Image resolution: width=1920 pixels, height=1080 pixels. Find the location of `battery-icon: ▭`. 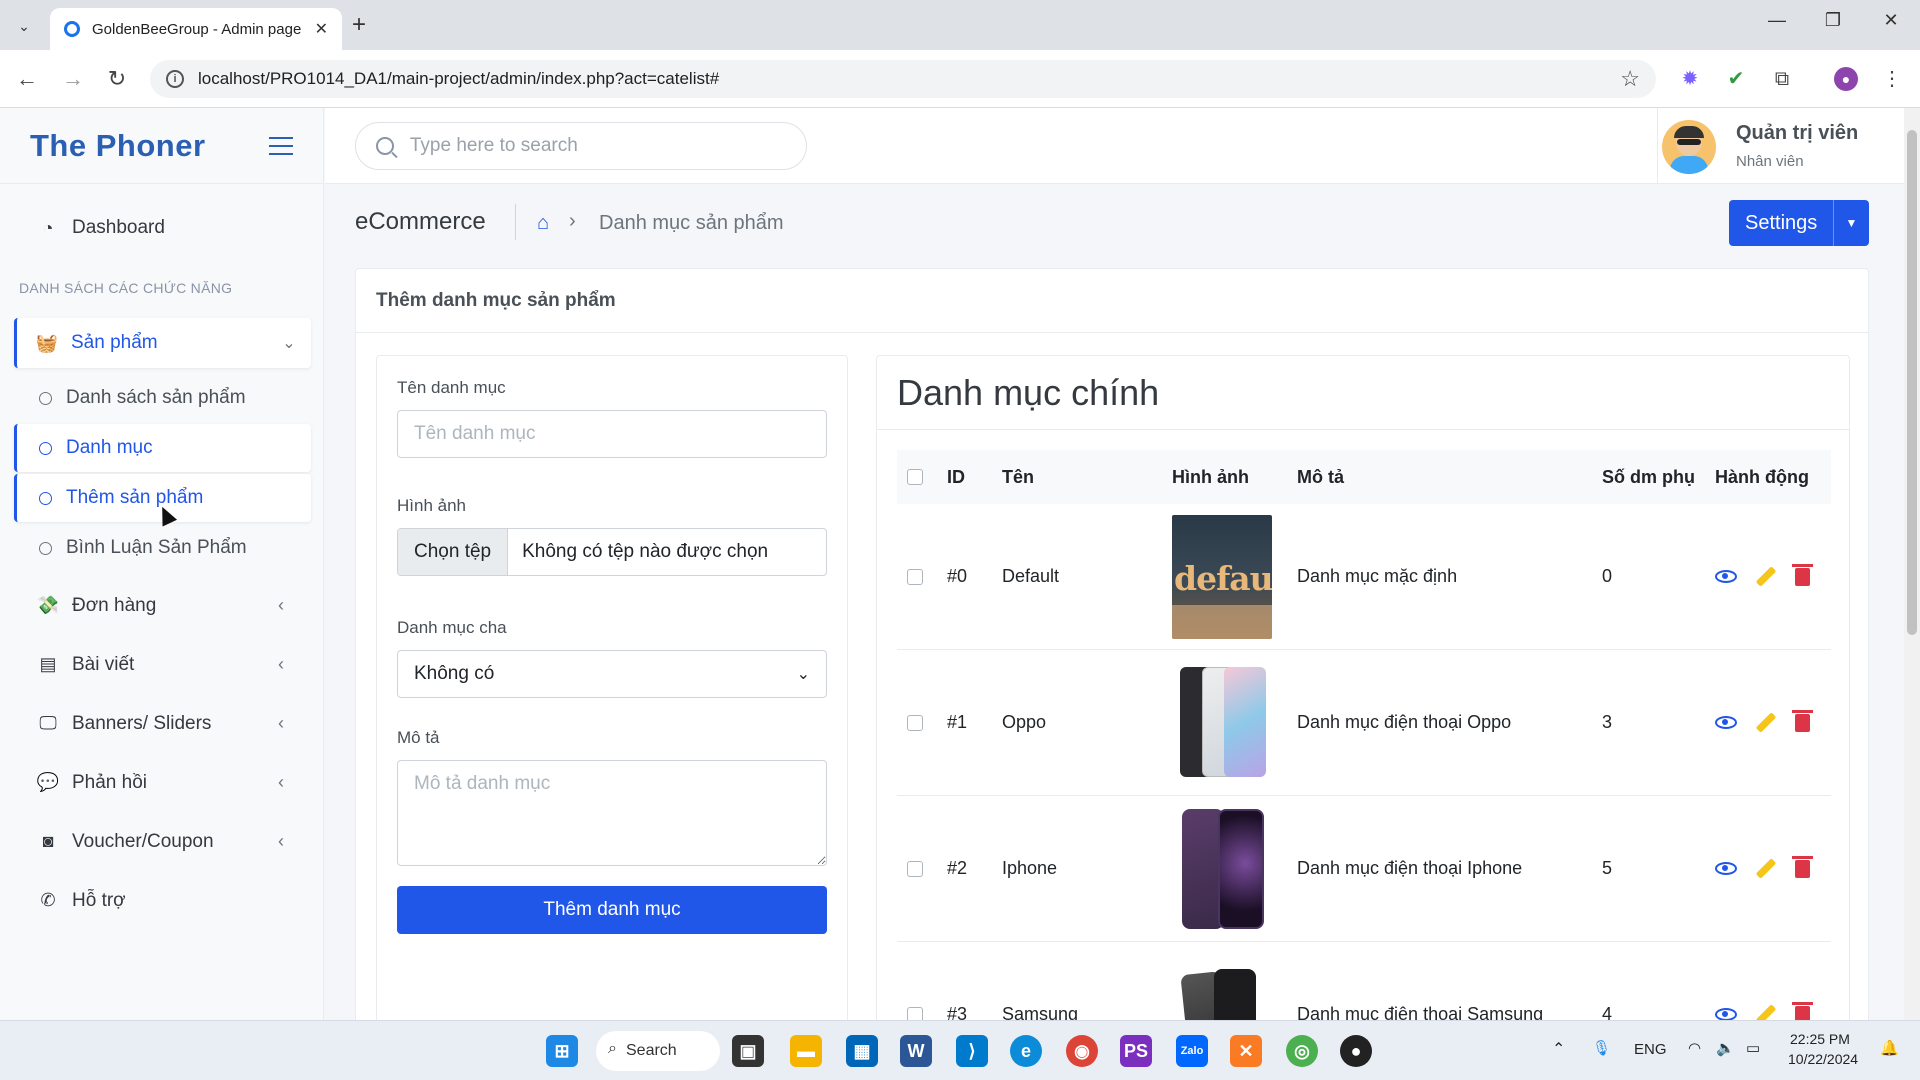

battery-icon: ▭ is located at coordinates (1753, 1048).